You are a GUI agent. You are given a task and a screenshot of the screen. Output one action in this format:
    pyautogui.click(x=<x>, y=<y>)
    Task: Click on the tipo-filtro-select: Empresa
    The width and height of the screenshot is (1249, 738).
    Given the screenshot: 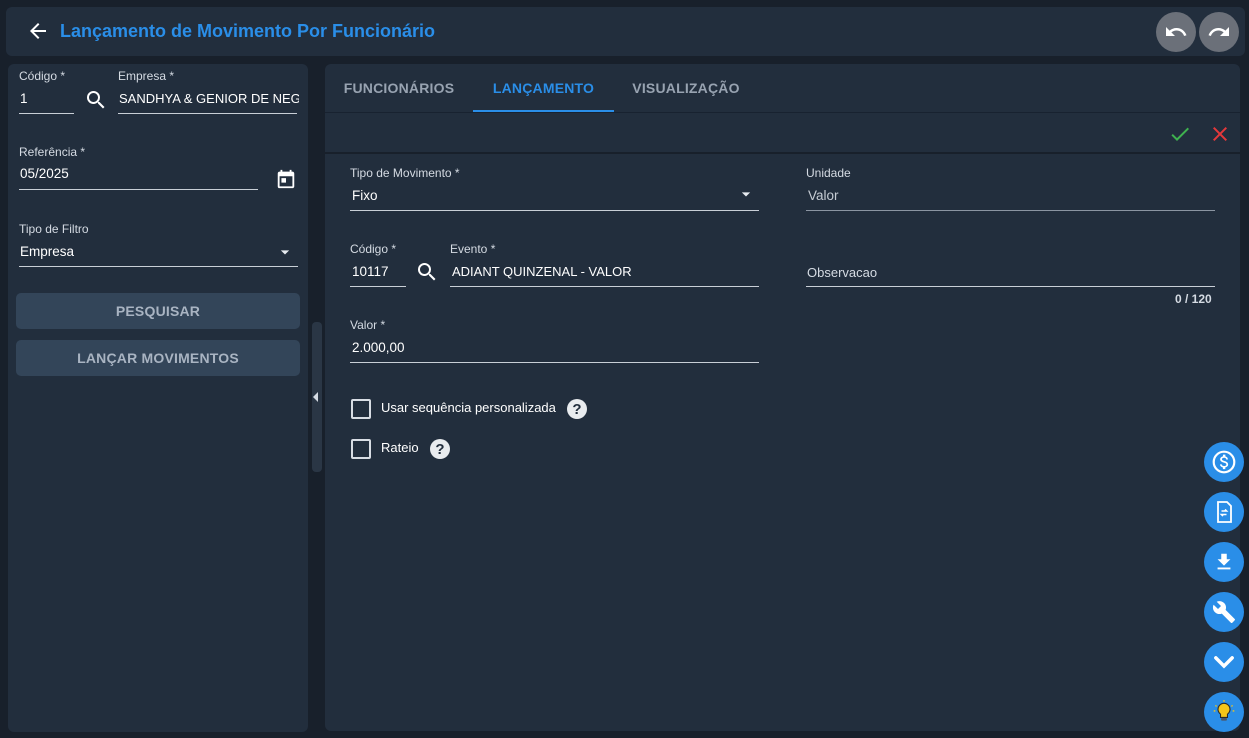 What is the action you would take?
    pyautogui.click(x=120, y=251)
    